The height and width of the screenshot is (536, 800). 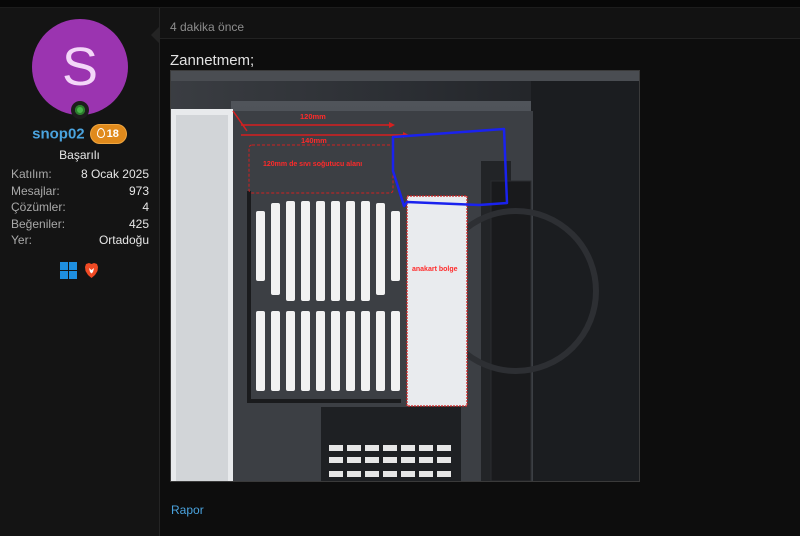 I want to click on stat-label: Mesajlar:, so click(x=35, y=190).